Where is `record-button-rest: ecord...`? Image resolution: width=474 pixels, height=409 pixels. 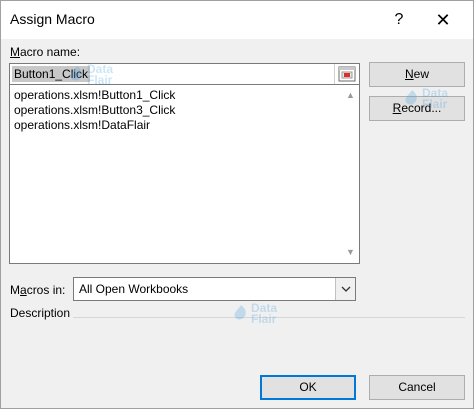
record-button-rest: ecord... is located at coordinates (421, 108).